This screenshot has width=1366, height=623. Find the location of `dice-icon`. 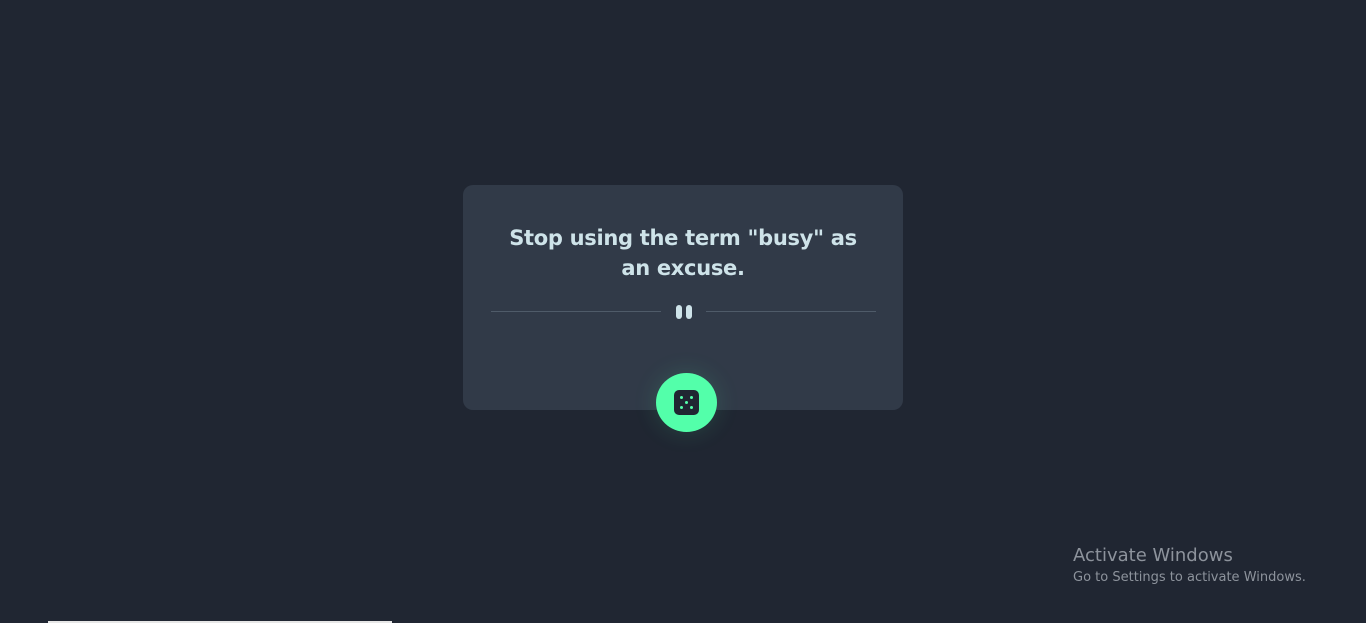

dice-icon is located at coordinates (686, 402).